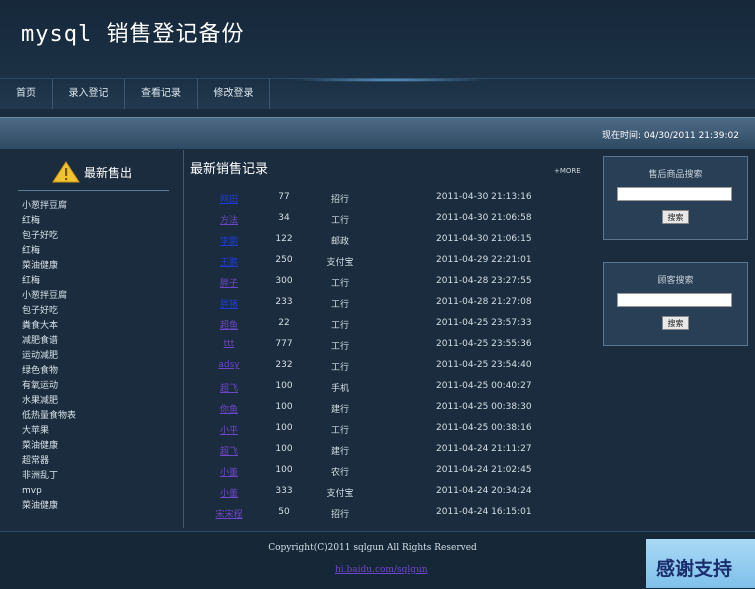  I want to click on date-cell: 2011-04-29 22:21:01, so click(484, 260).